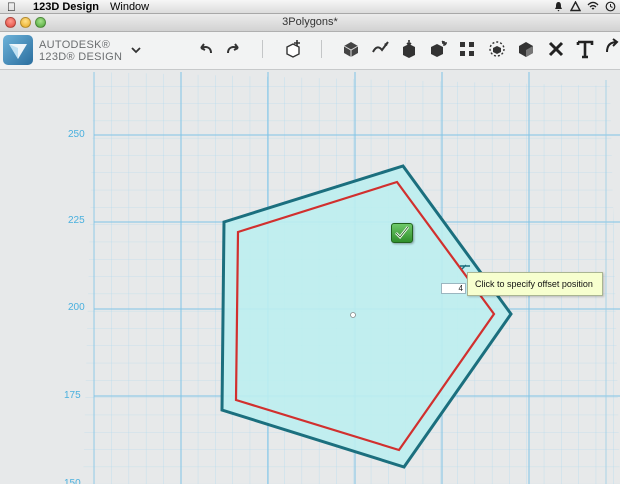  I want to click on grid-label-150: 150, so click(72, 481).